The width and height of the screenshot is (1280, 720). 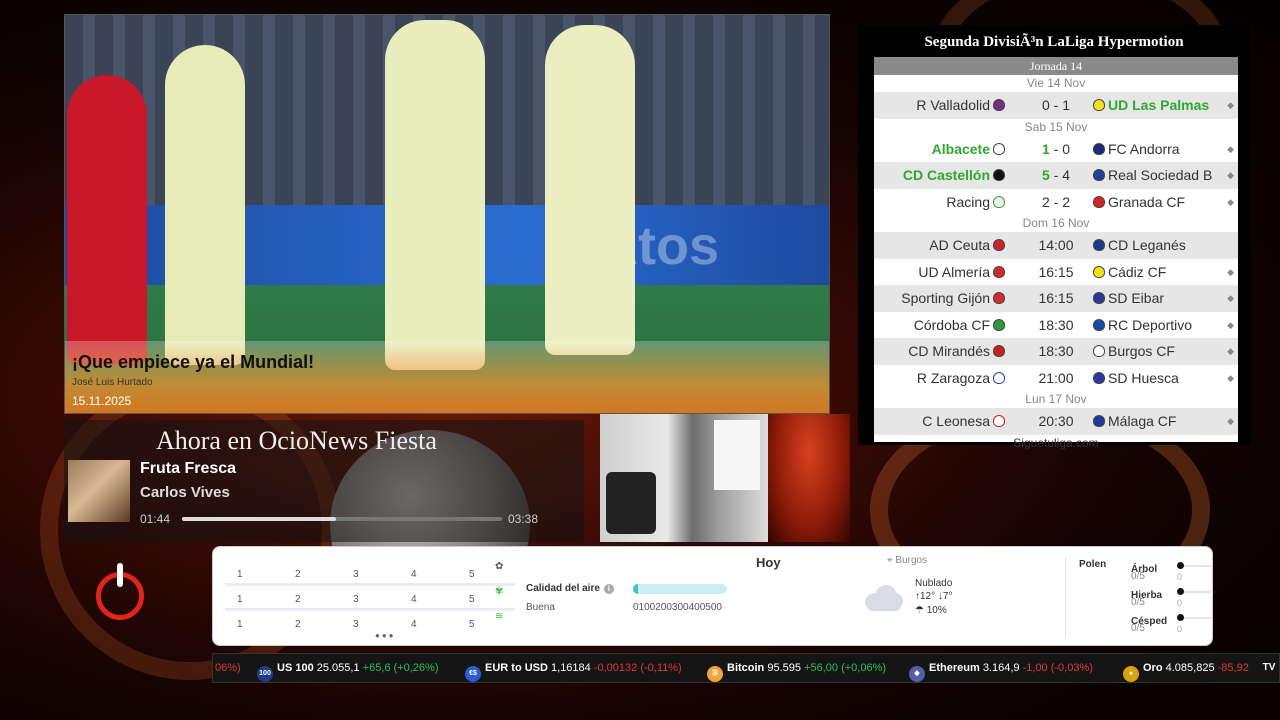 I want to click on match-row: CD Mirandés 18:30 Burgos CF ◆, so click(x=1056, y=351).